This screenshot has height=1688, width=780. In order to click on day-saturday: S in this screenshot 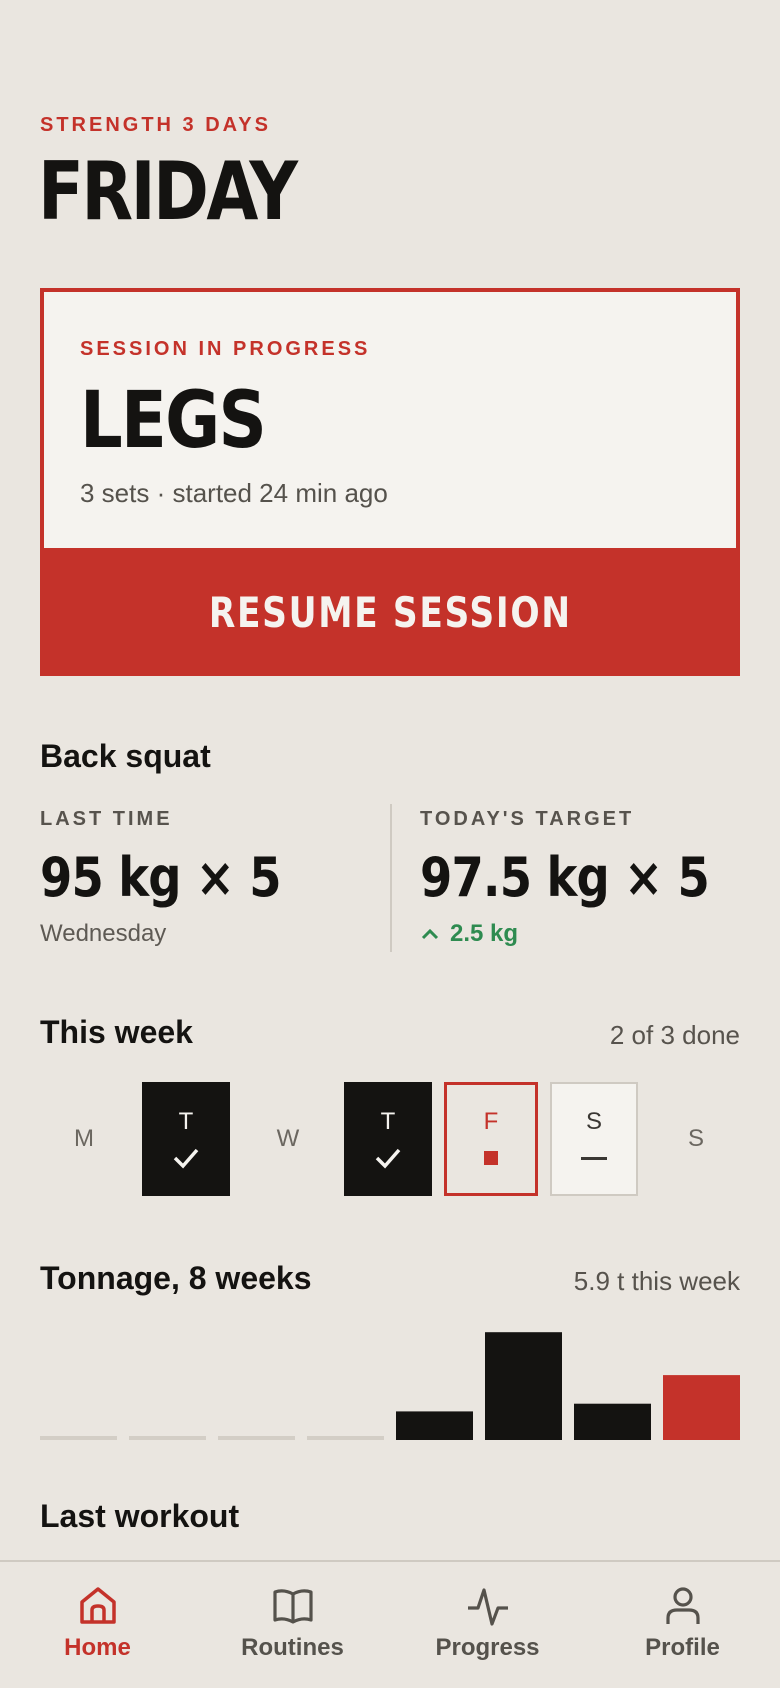, I will do `click(594, 1139)`.